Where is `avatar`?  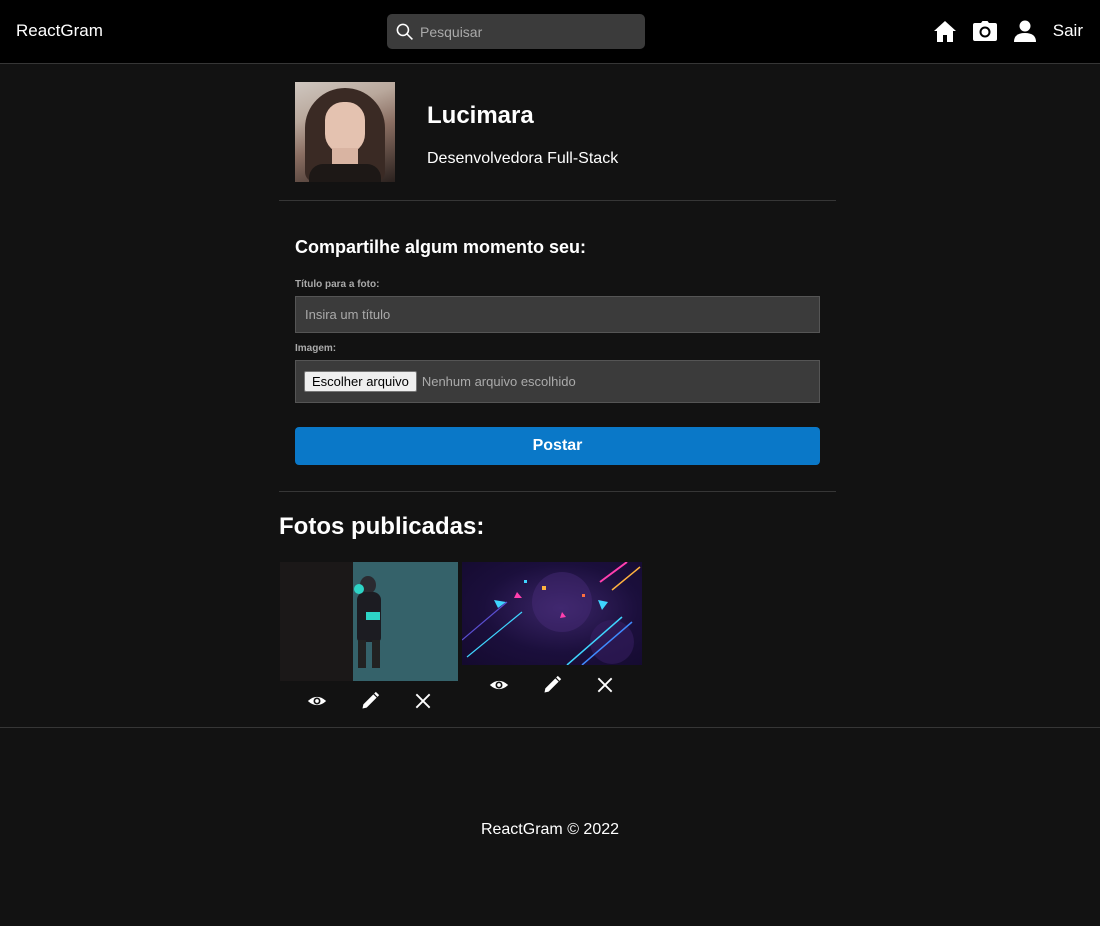 avatar is located at coordinates (345, 132).